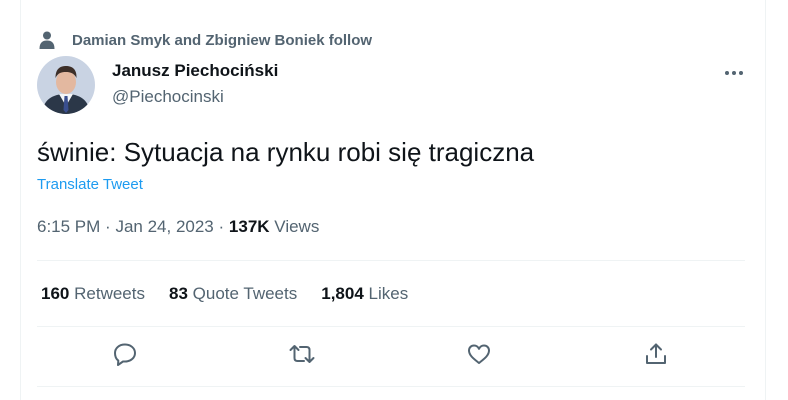  I want to click on column-border-right, so click(765, 200).